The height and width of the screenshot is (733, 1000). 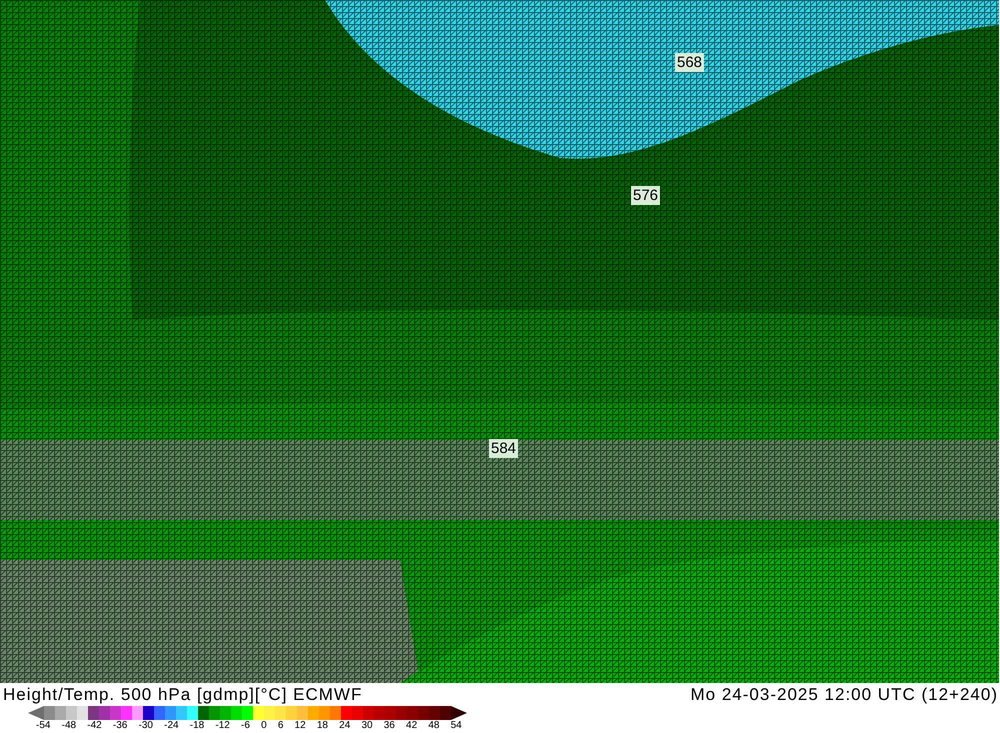 What do you see at coordinates (322, 726) in the screenshot?
I see `scale-tick-label: 18` at bounding box center [322, 726].